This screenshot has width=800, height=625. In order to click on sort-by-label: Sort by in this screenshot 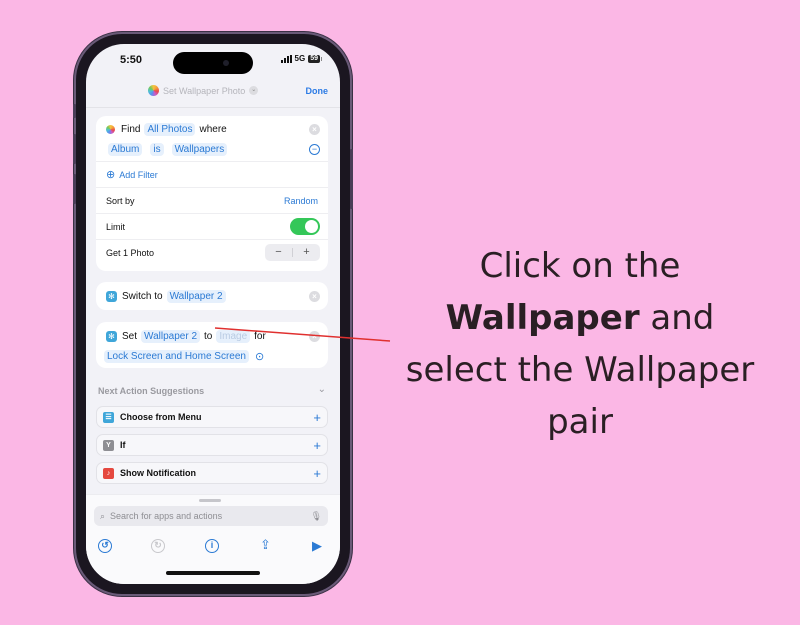, I will do `click(120, 200)`.